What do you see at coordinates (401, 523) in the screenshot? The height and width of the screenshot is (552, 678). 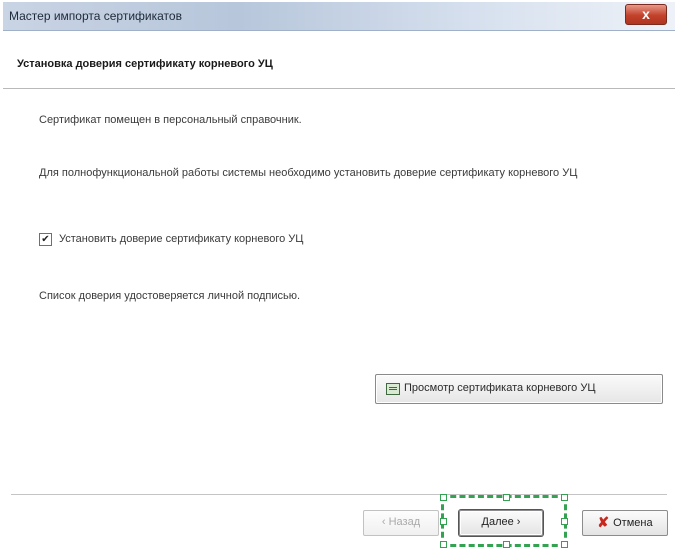 I see `back-button: ‹ Назад` at bounding box center [401, 523].